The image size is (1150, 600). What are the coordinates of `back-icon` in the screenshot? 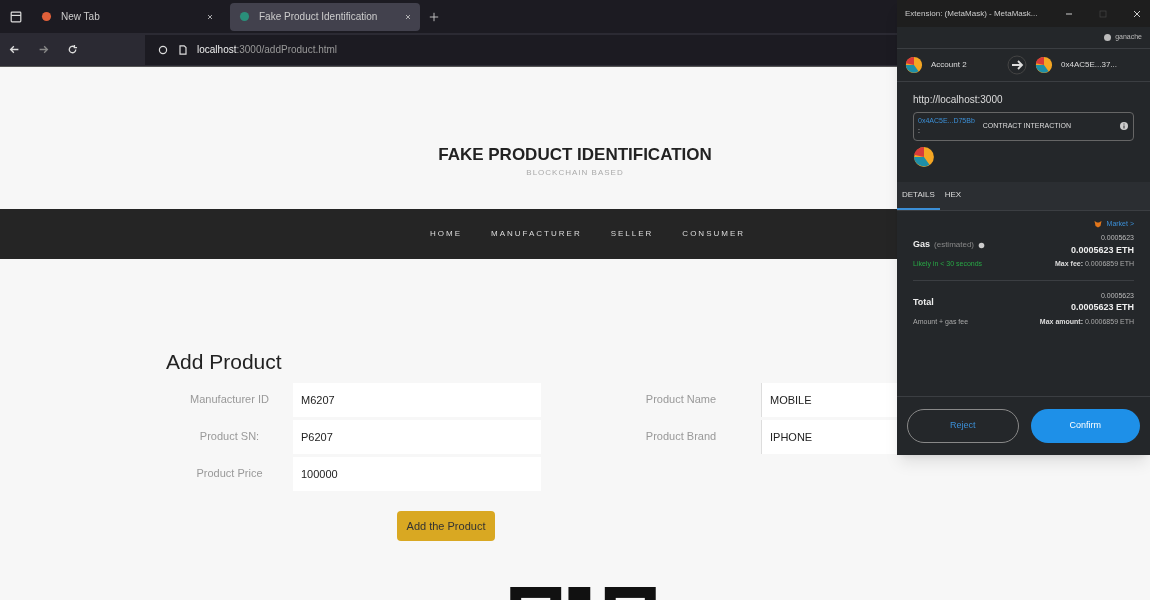 It's located at (14, 49).